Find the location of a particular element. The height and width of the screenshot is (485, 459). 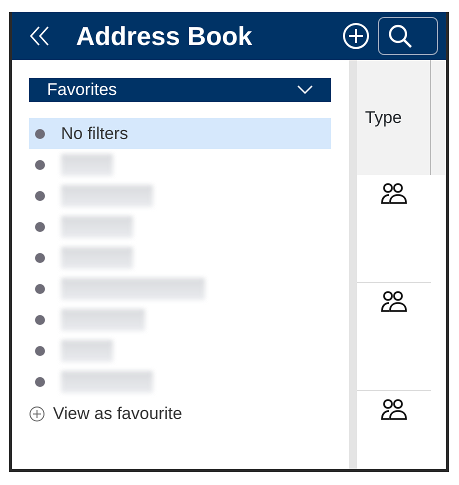

pane-splitter is located at coordinates (353, 264).